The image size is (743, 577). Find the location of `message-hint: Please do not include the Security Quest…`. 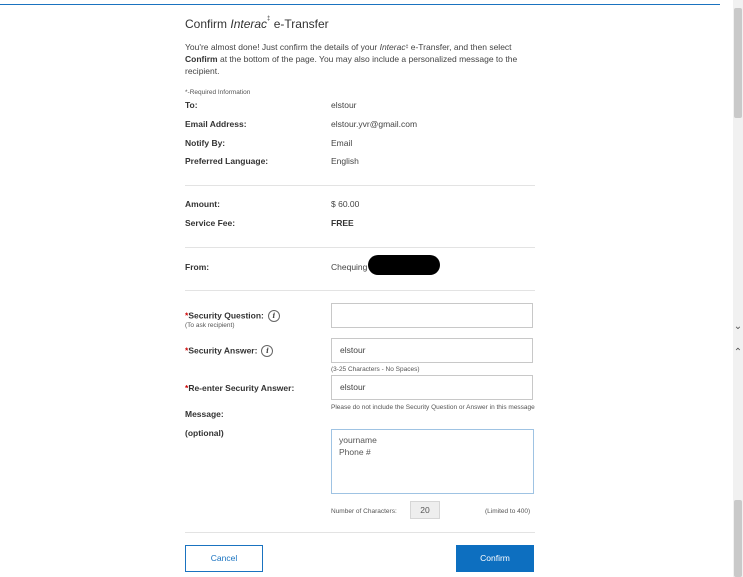

message-hint: Please do not include the Security Quest… is located at coordinates (433, 407).